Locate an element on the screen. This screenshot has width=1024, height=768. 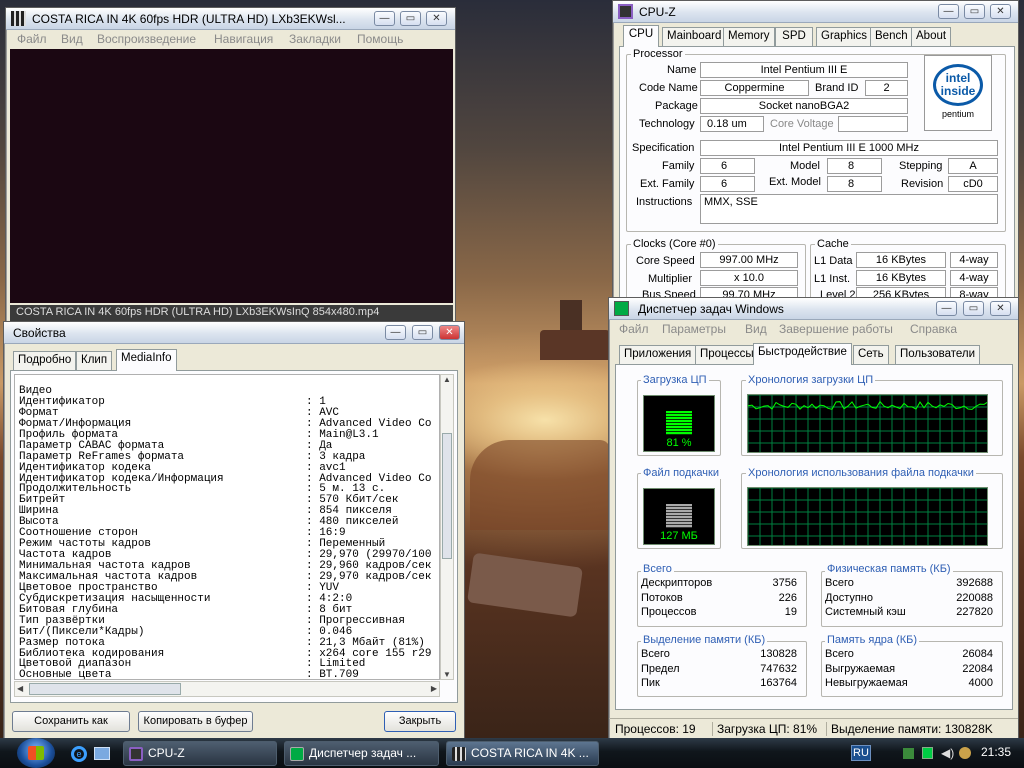
tab-about: About is located at coordinates (931, 36).